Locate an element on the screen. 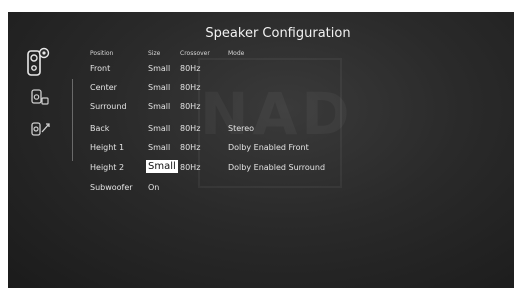 The width and height of the screenshot is (523, 300). column-header-position: Position is located at coordinates (102, 53).